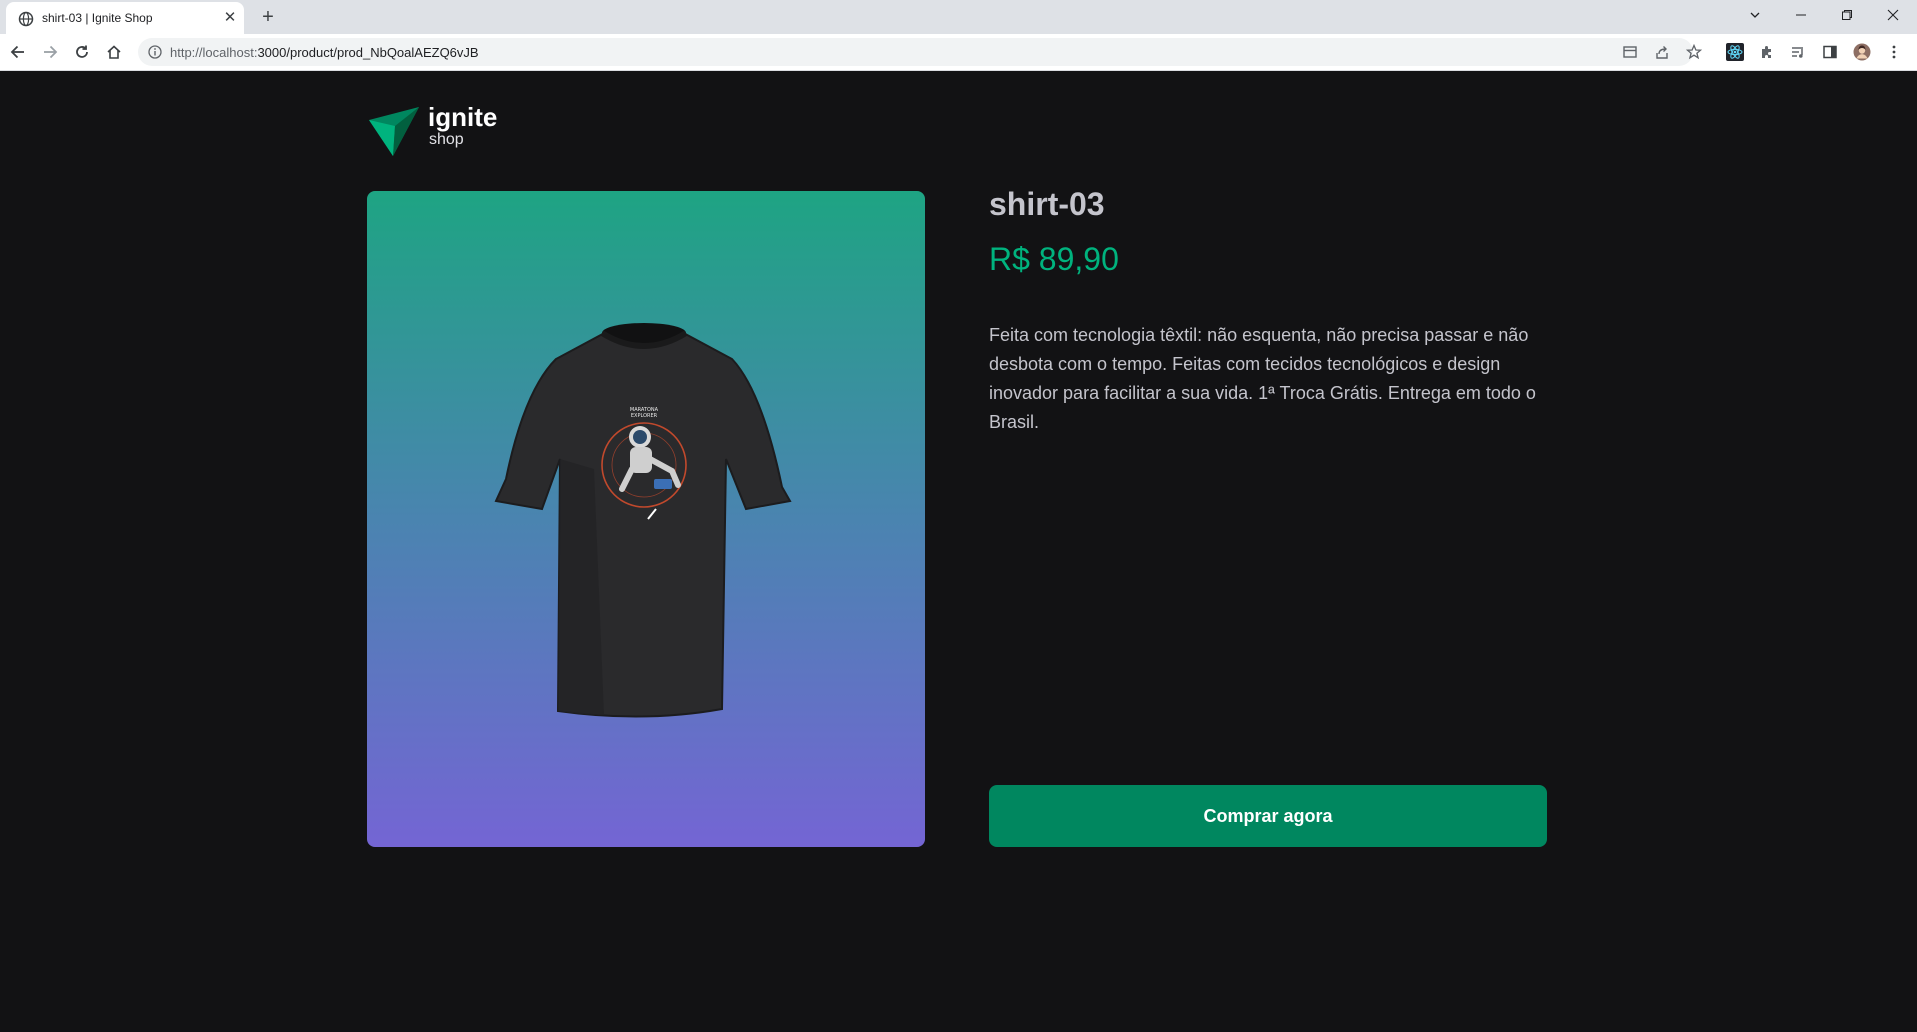  I want to click on logo-title: ignite, so click(463, 117).